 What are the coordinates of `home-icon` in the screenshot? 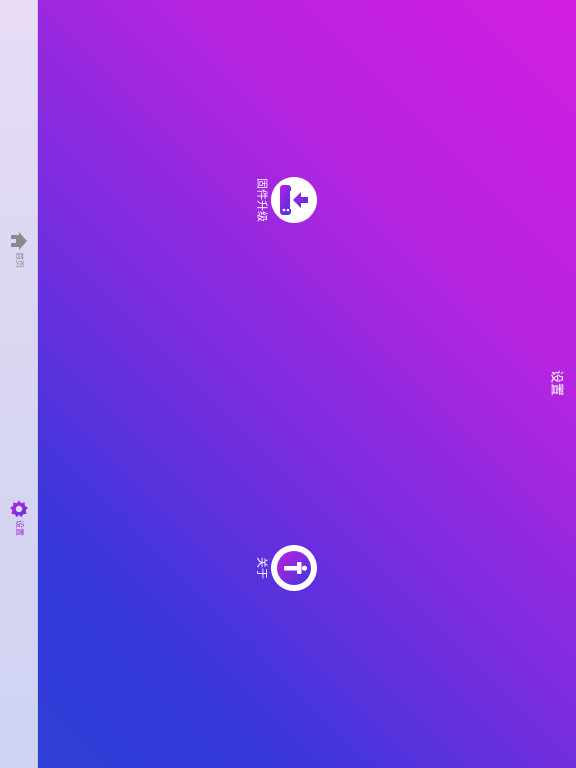 It's located at (19, 241).